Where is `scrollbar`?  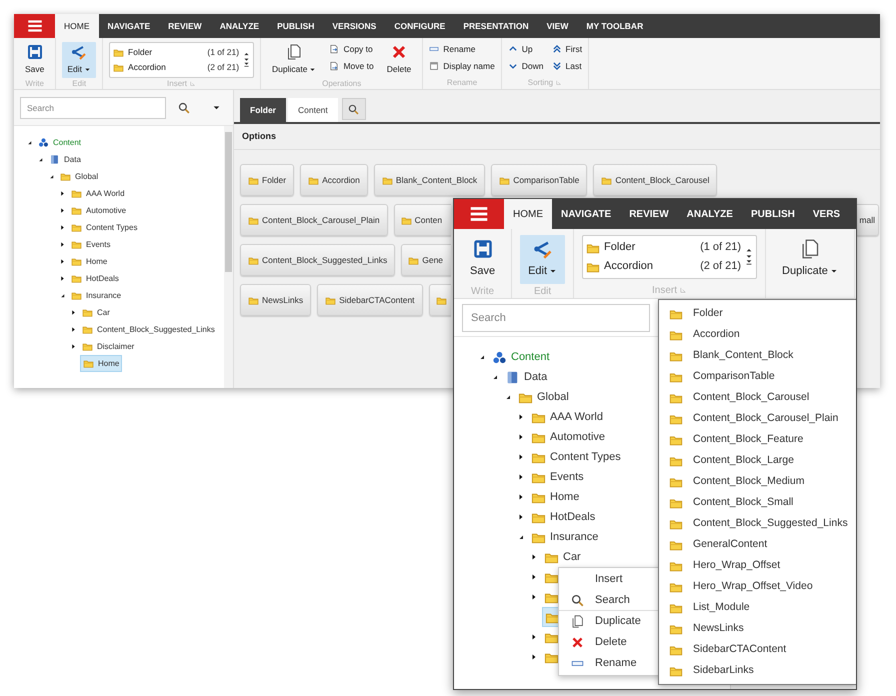 scrollbar is located at coordinates (228, 257).